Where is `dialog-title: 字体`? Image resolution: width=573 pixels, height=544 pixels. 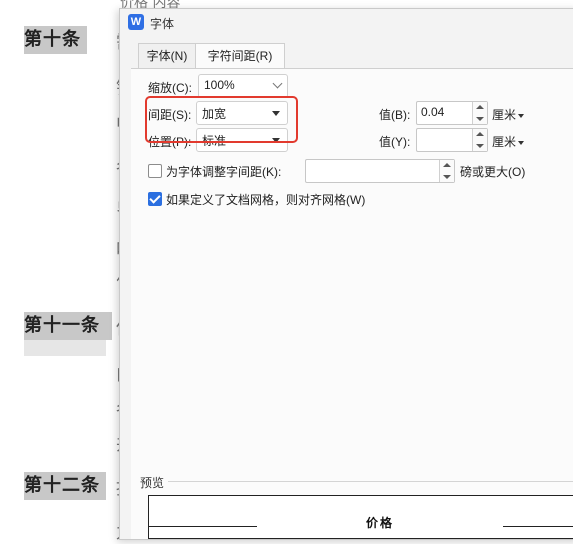 dialog-title: 字体 is located at coordinates (162, 24).